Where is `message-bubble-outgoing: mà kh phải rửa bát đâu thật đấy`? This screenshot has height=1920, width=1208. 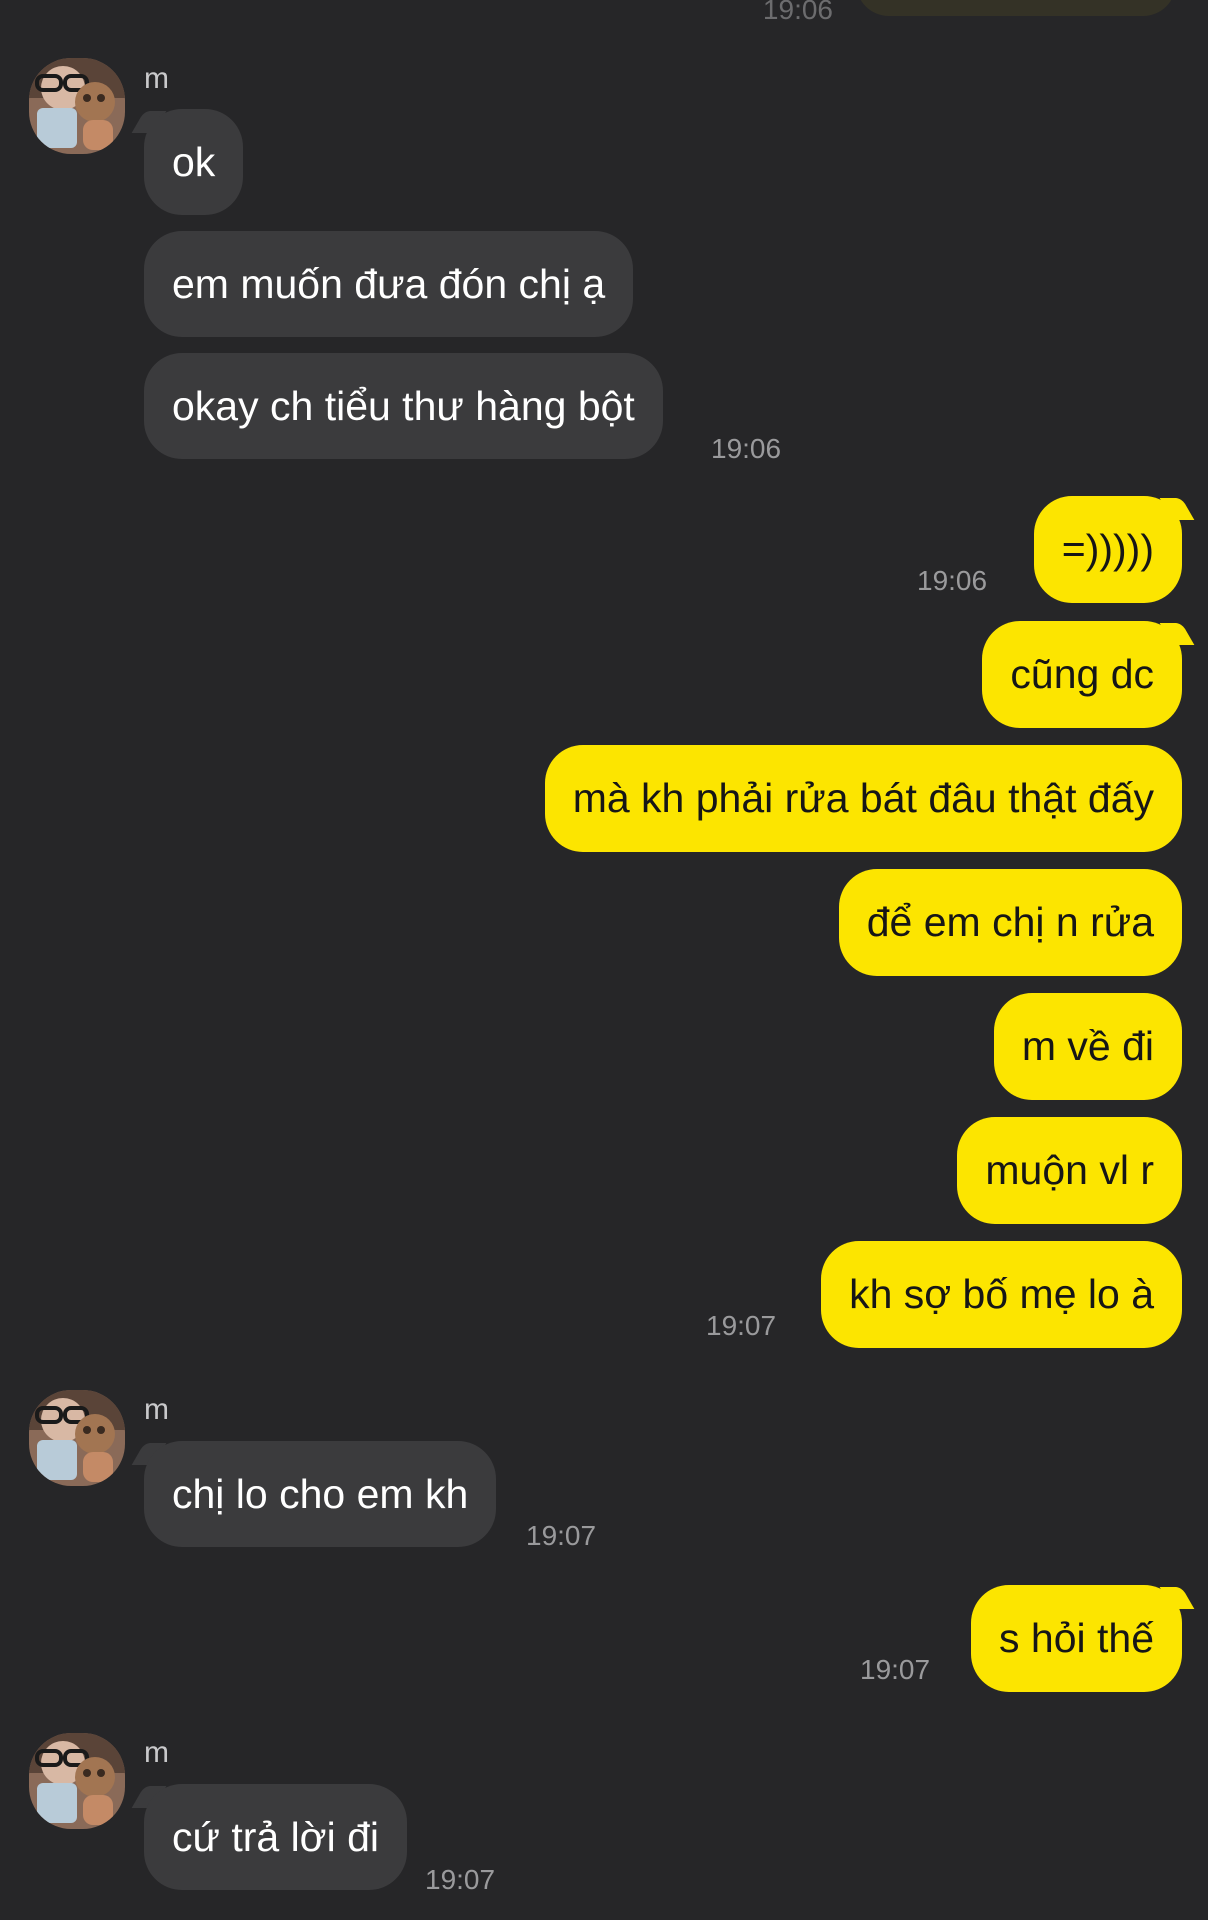 message-bubble-outgoing: mà kh phải rửa bát đâu thật đấy is located at coordinates (863, 798).